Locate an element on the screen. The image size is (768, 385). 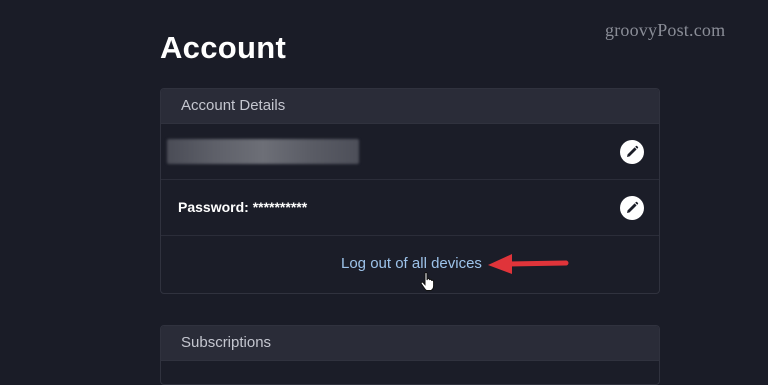
logout-all-devices-link: Log out of all devices is located at coordinates (411, 263).